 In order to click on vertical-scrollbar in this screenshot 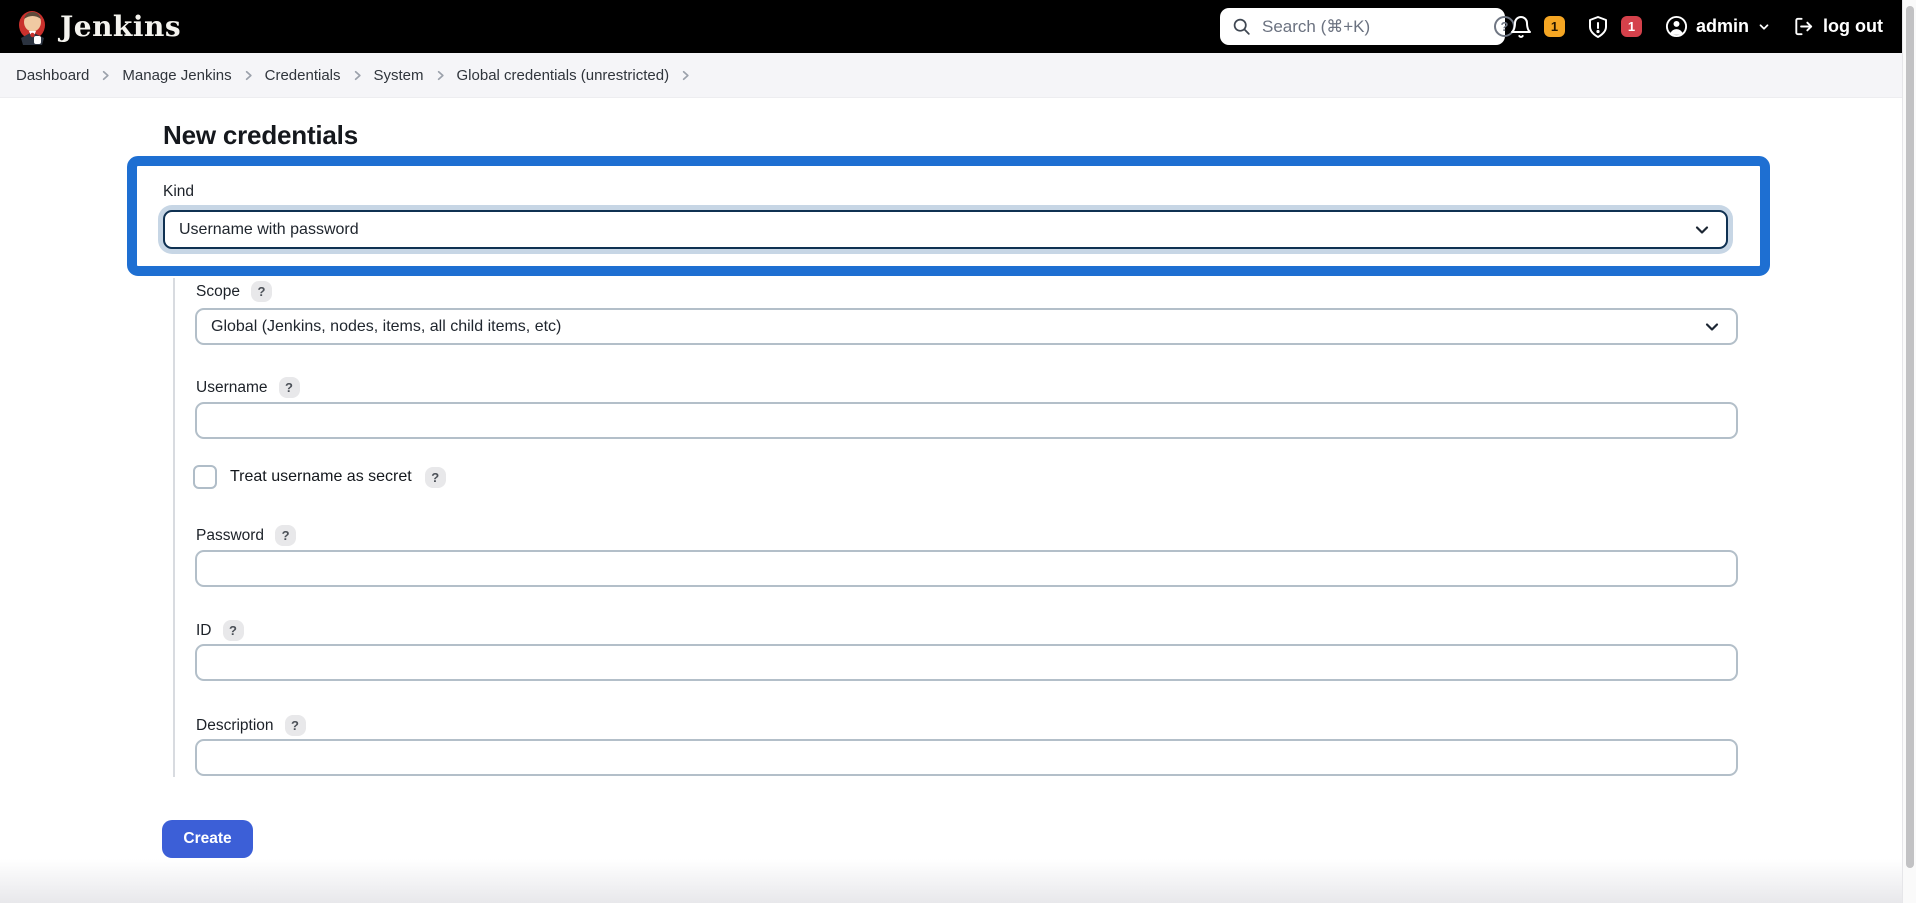, I will do `click(1909, 451)`.